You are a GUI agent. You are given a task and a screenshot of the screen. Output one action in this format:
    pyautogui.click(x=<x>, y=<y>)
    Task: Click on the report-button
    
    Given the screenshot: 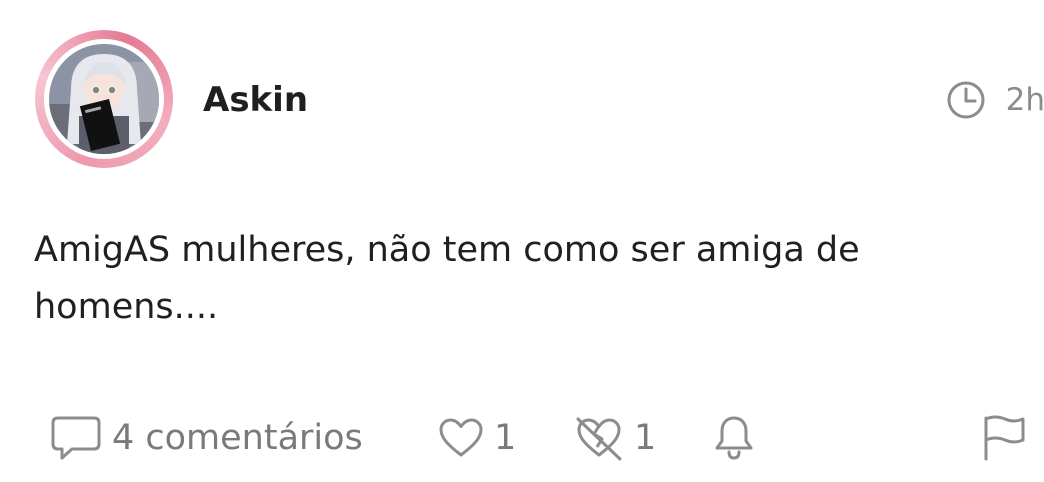 What is the action you would take?
    pyautogui.click(x=1004, y=438)
    